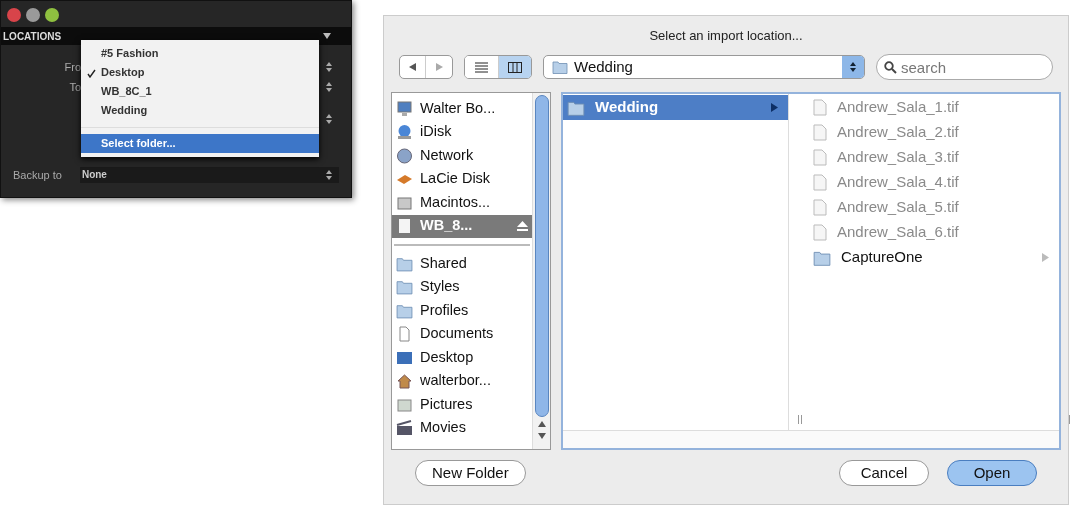  I want to click on picture-frame-icon, so click(404, 404).